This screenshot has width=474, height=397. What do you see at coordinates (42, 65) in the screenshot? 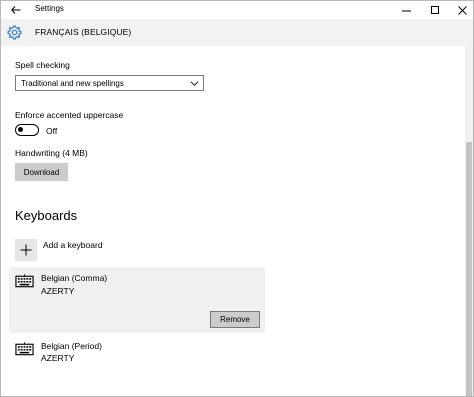
I see `spell-checking-label: Spell checking` at bounding box center [42, 65].